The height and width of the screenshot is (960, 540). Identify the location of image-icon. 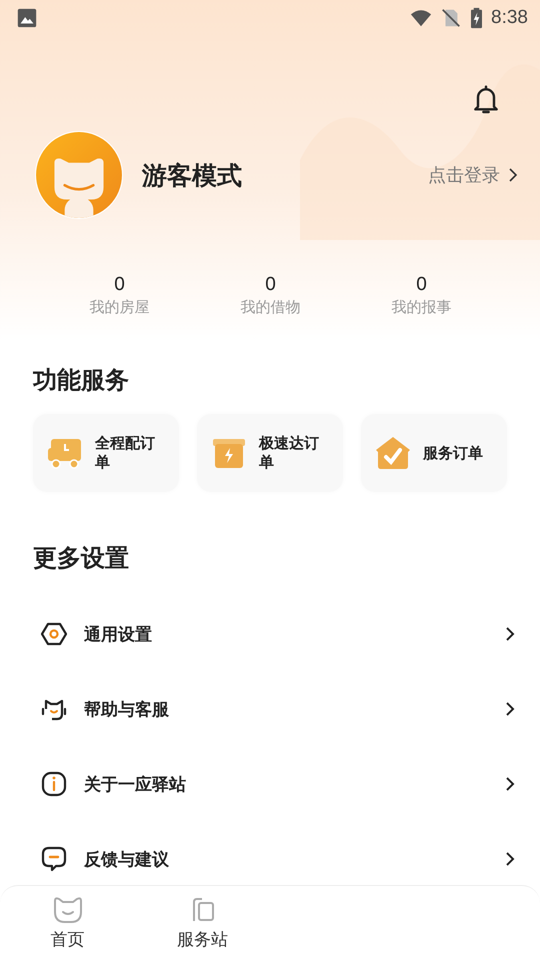
(27, 18).